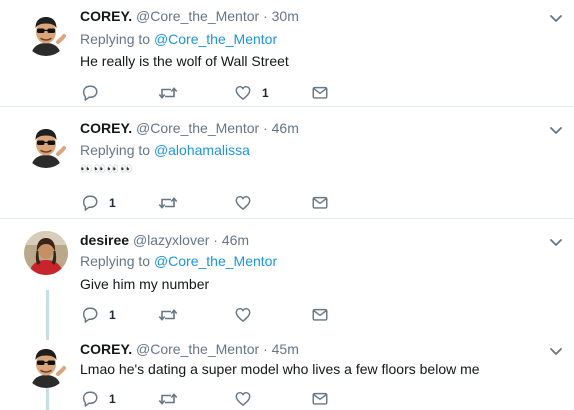  I want to click on tweet-header: desiree @lazyxlover · 46m, so click(164, 240).